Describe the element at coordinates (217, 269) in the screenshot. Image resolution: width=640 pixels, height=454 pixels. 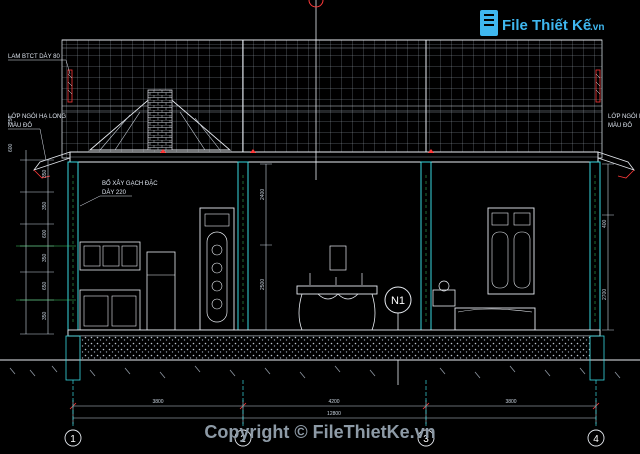
I see `panel-door` at that location.